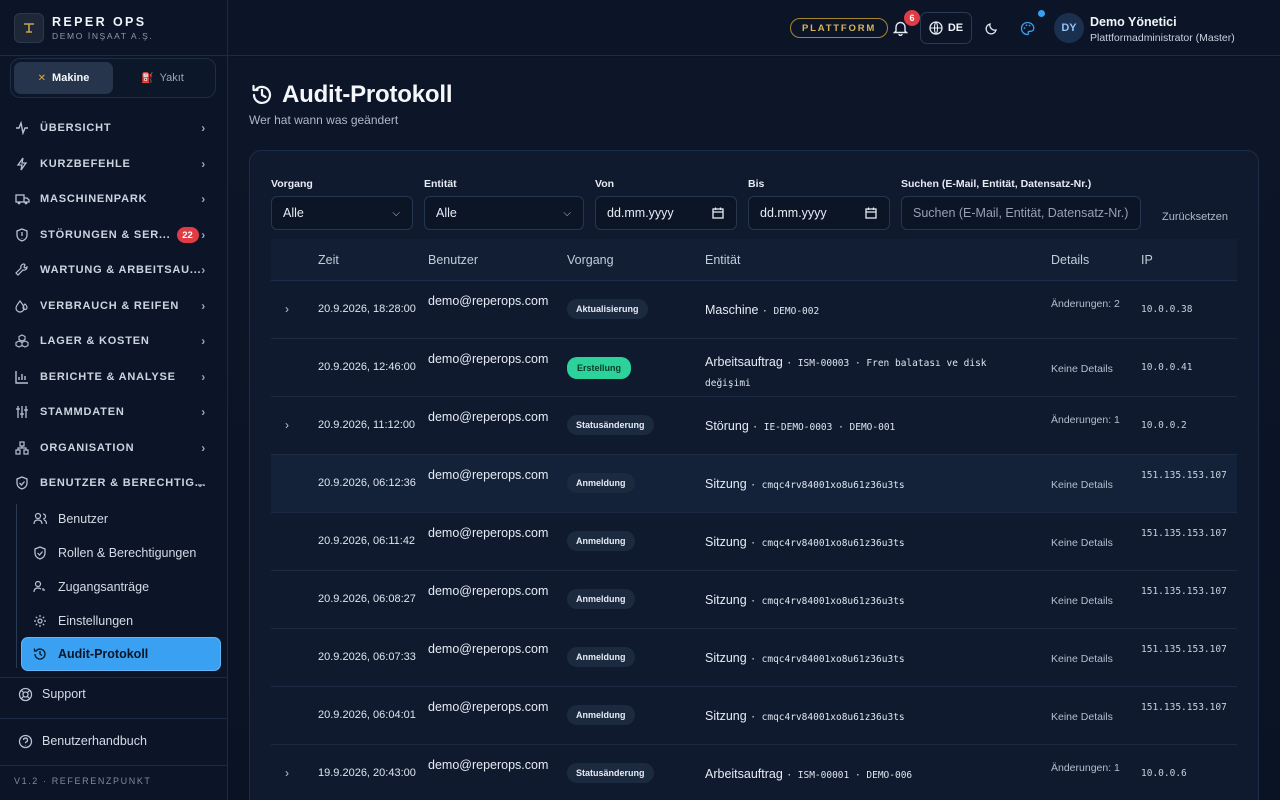 This screenshot has height=800, width=1280. I want to click on row-entity: Störung · IE-DEMO-0003 · DEMO-001, so click(800, 426).